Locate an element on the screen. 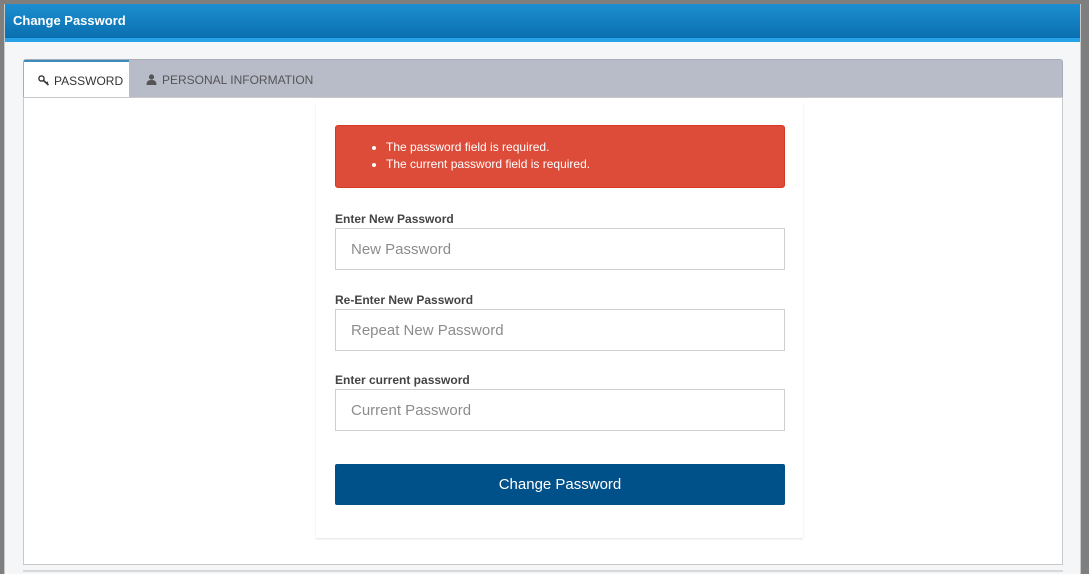  error-item: The password field is required. is located at coordinates (481, 147).